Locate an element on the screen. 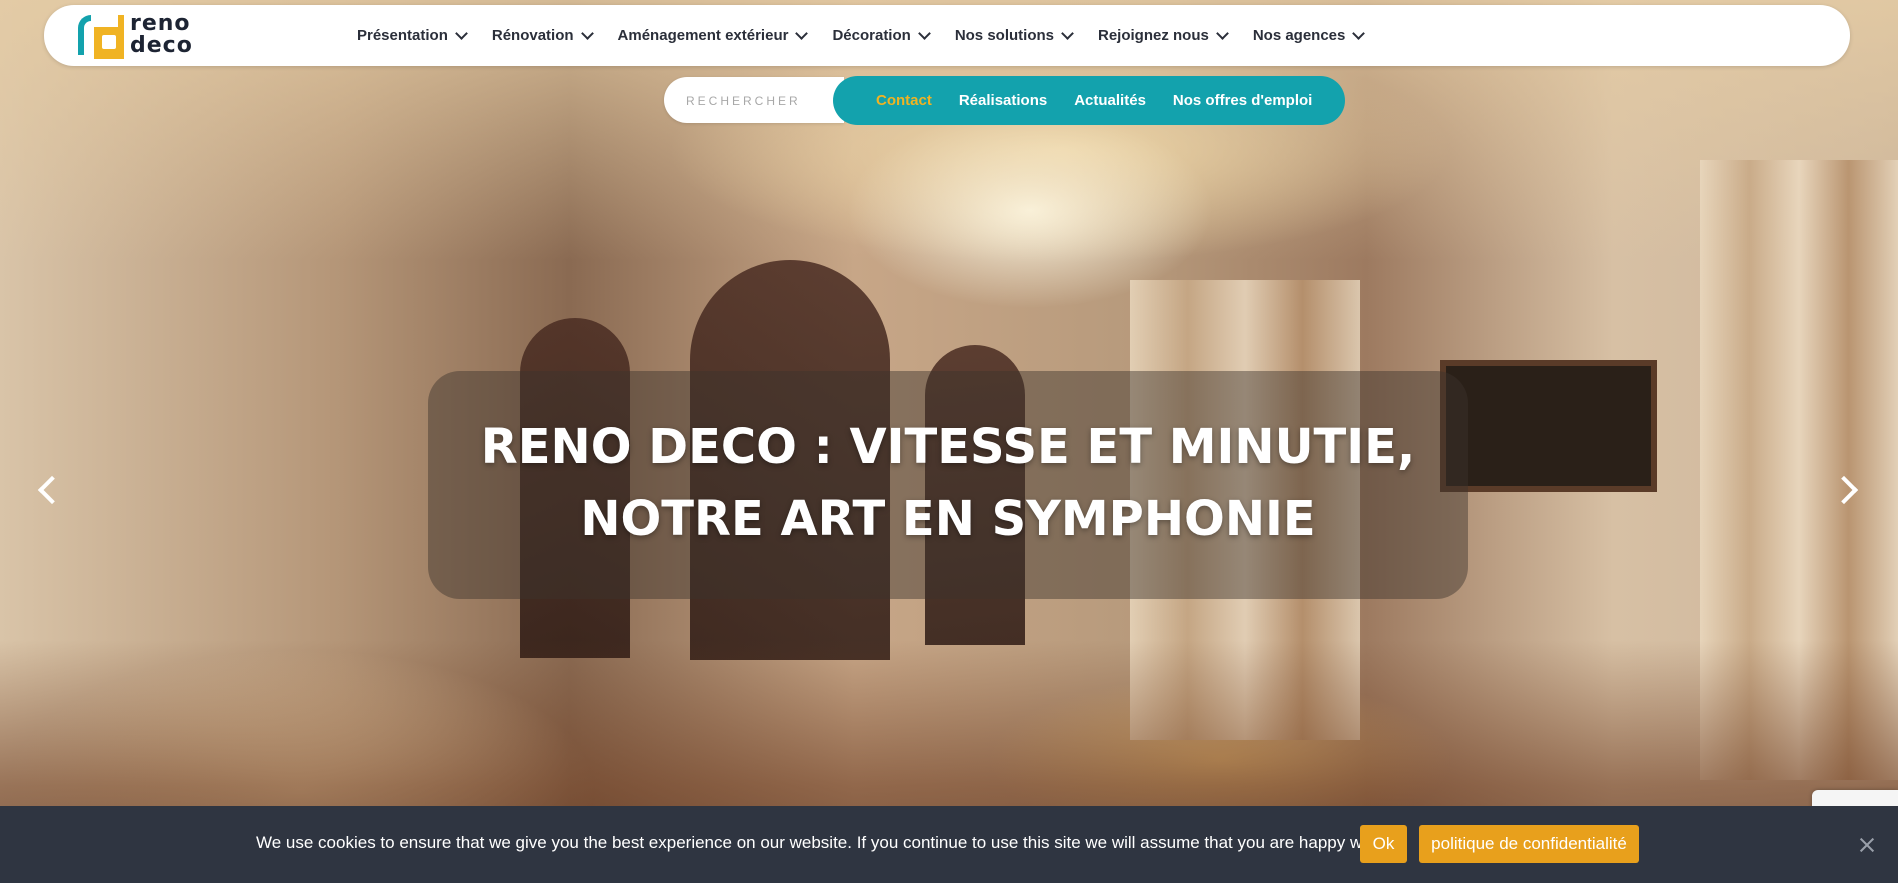 The height and width of the screenshot is (883, 1898). search-input is located at coordinates (761, 101).